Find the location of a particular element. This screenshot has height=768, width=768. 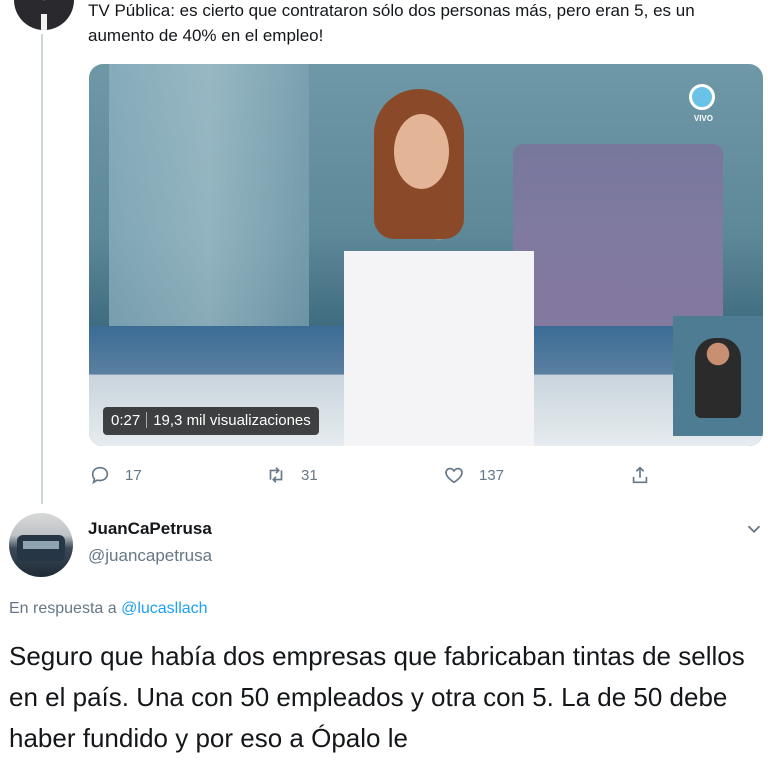

reply-to-label: En respuesta a is located at coordinates (63, 608).